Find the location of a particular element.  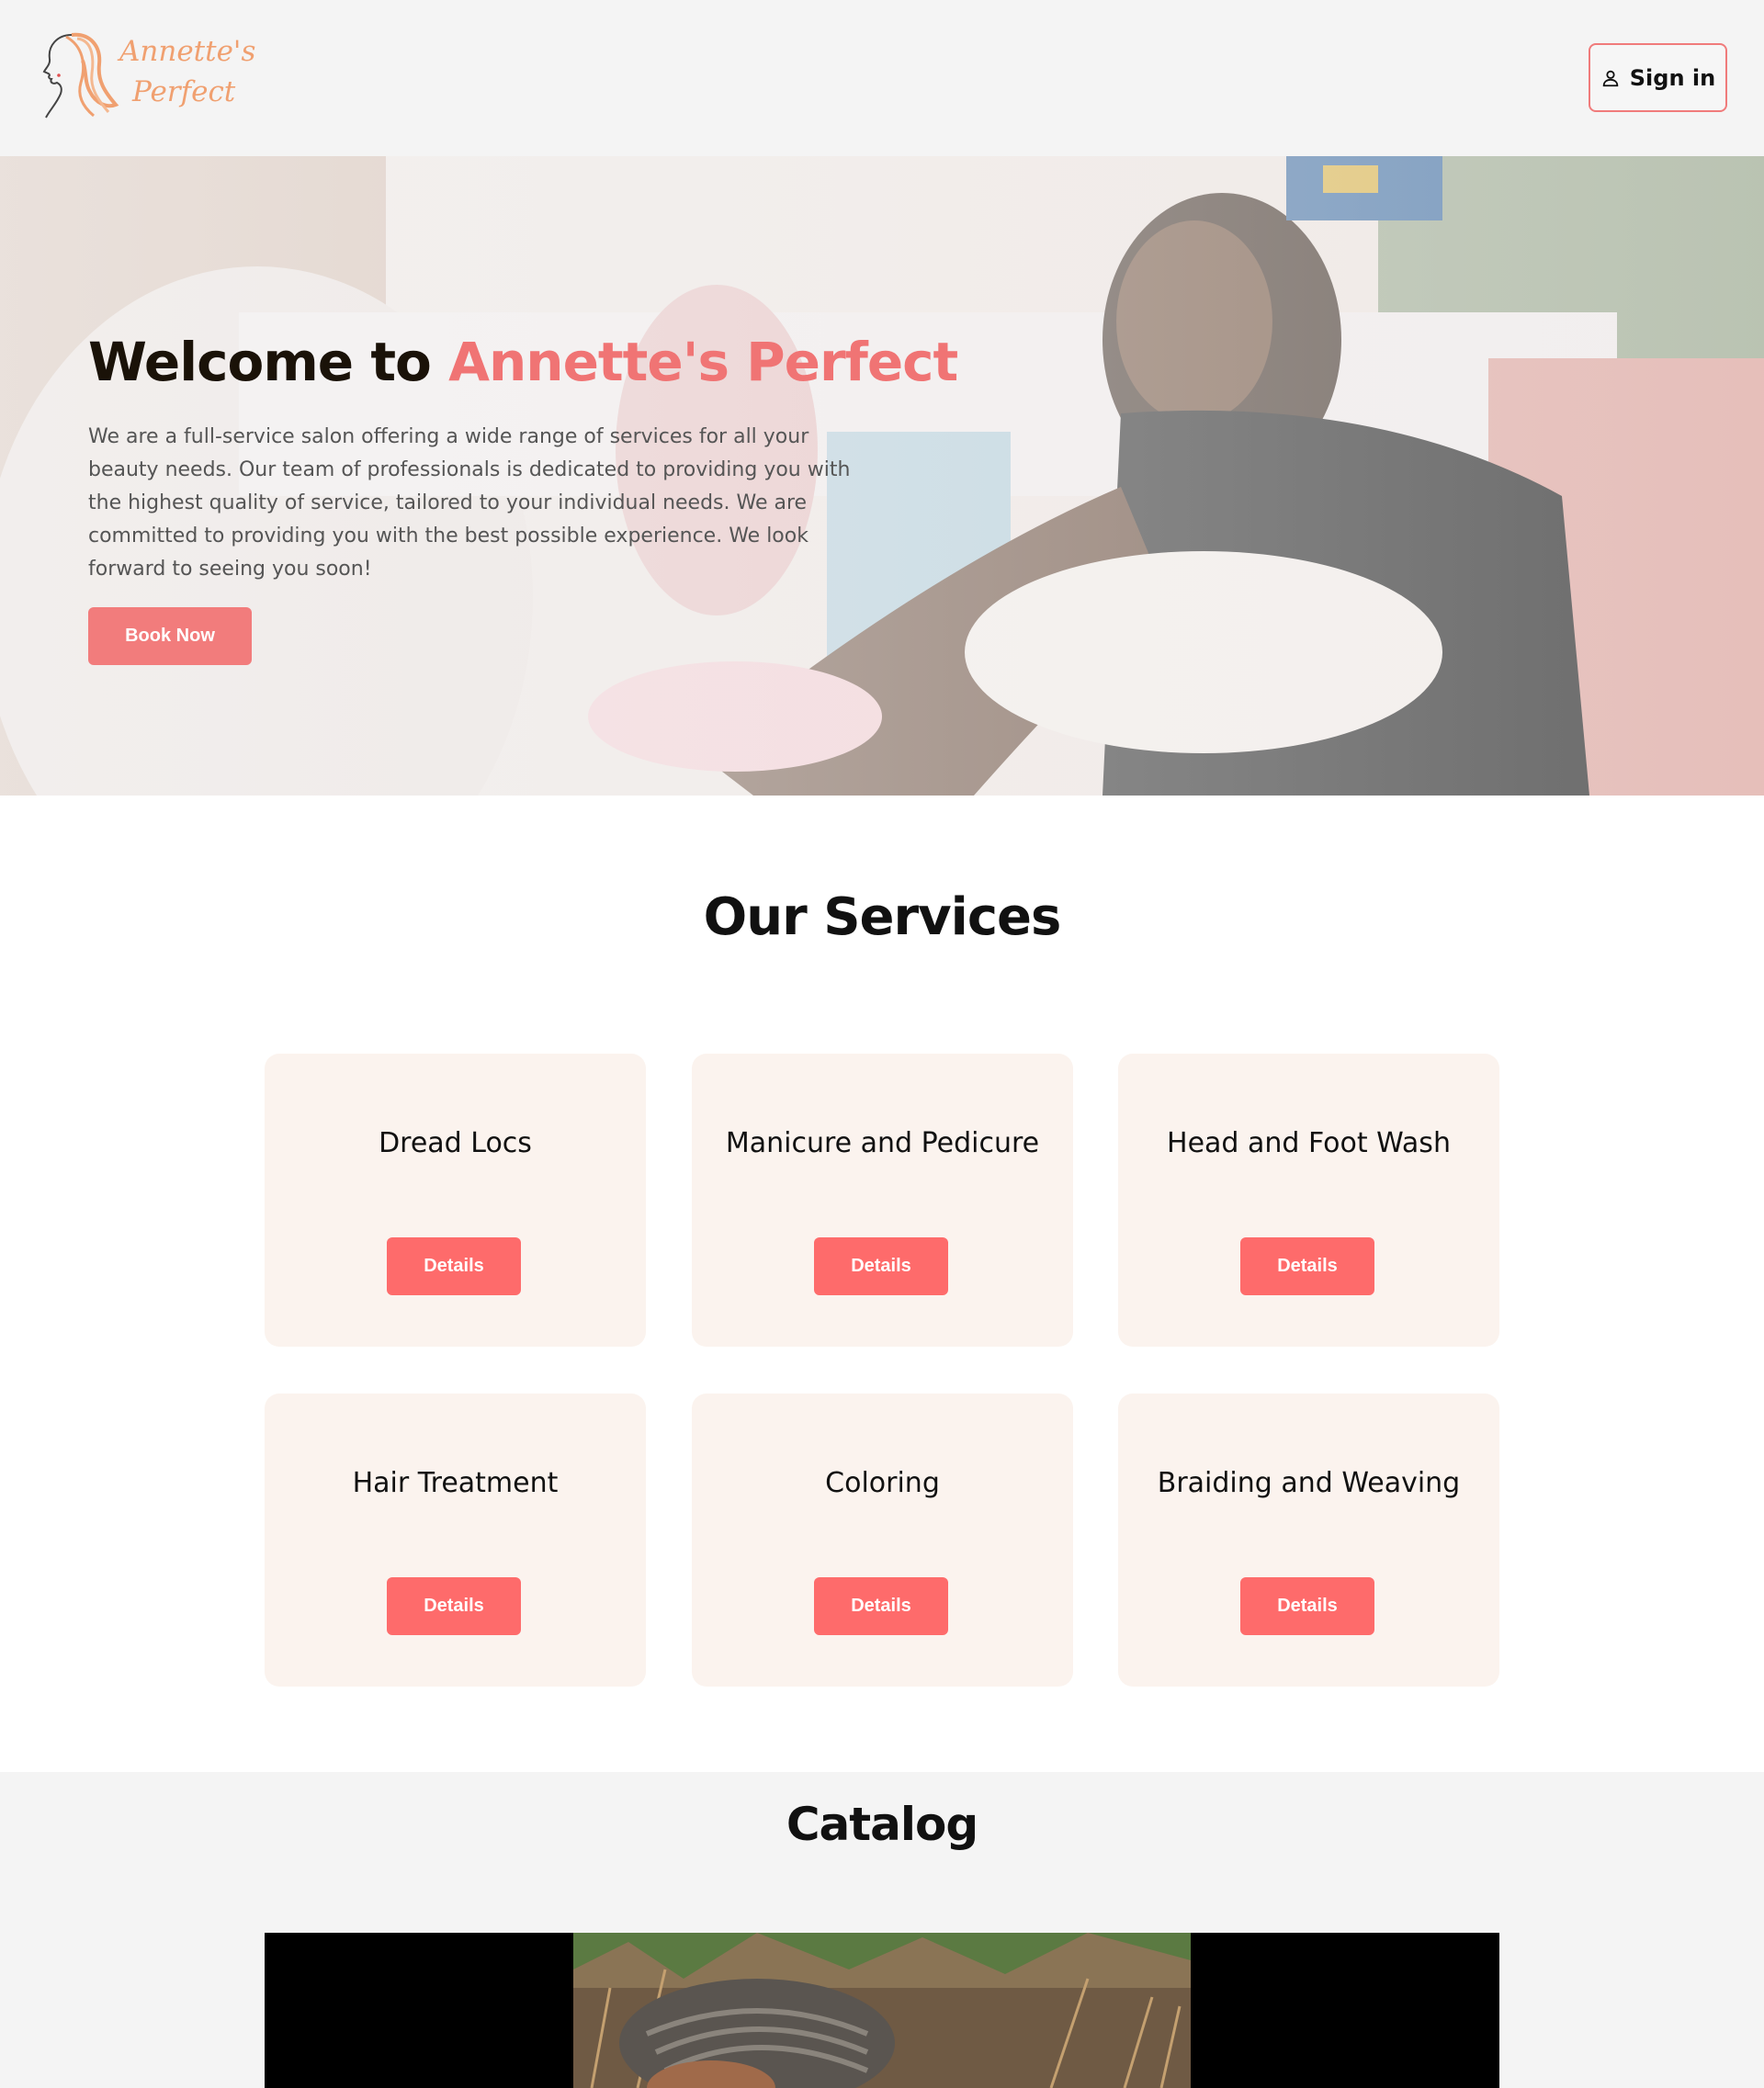

book-now-button: Book Now is located at coordinates (170, 636).